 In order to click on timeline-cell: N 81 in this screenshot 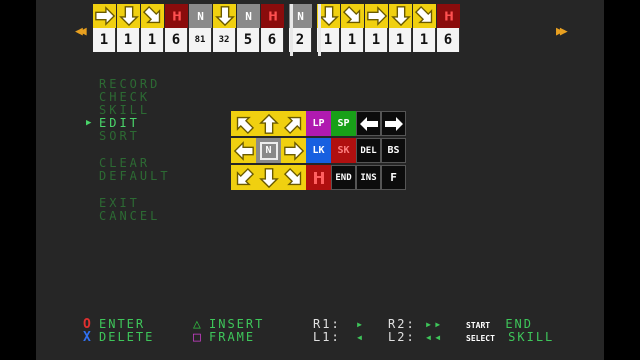, I will do `click(201, 28)`.